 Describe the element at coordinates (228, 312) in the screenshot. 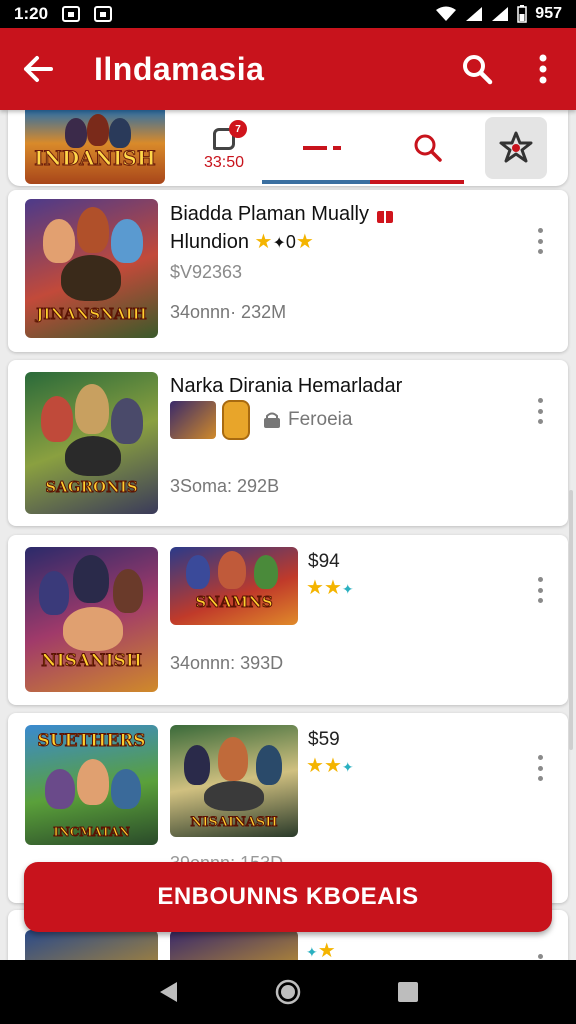

I see `game-meta: 34onnn· 232M` at that location.